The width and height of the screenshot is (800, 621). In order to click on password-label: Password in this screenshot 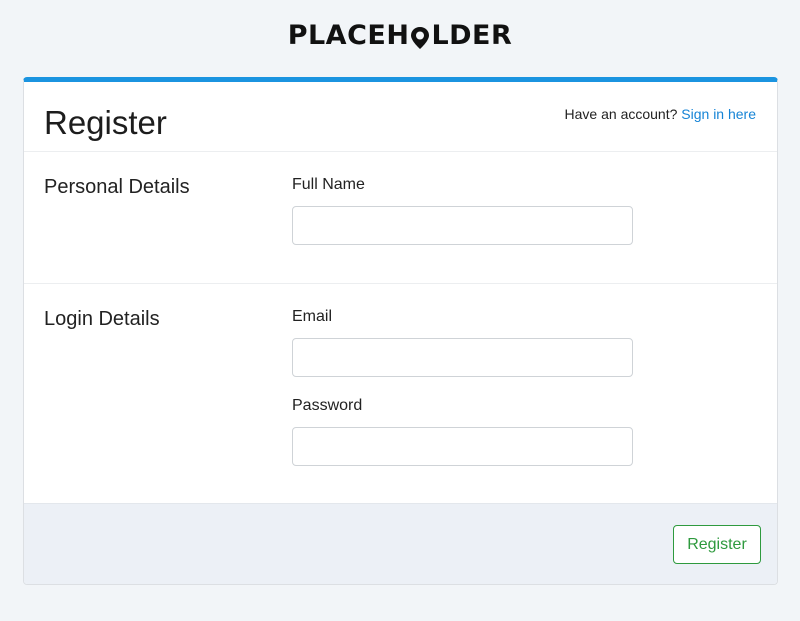, I will do `click(327, 405)`.